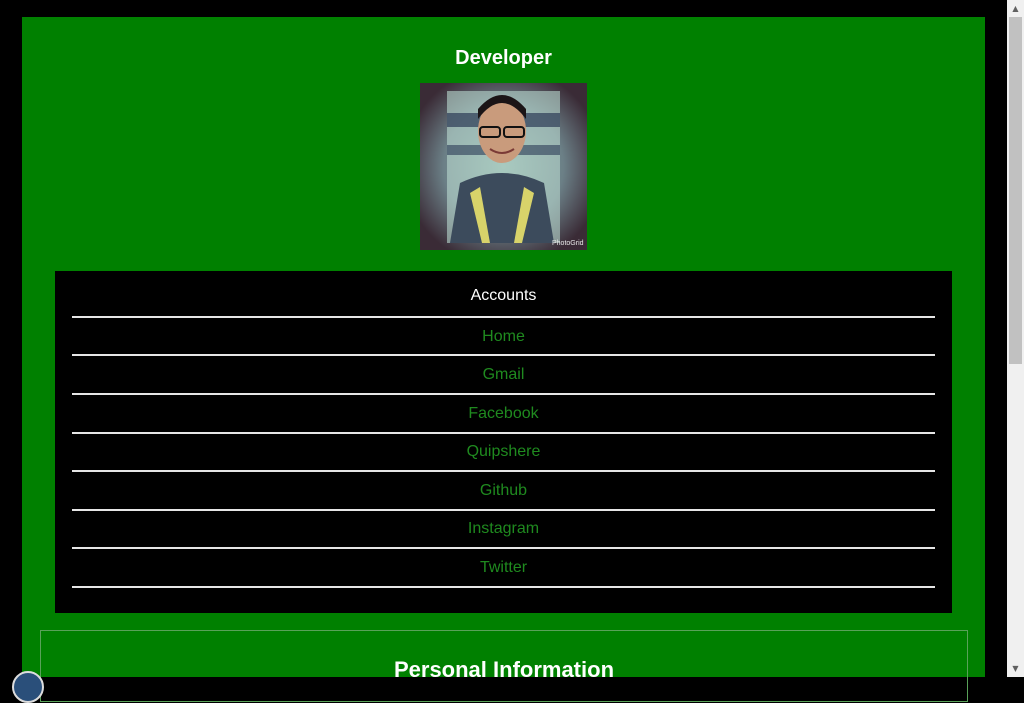 The height and width of the screenshot is (703, 1024). Describe the element at coordinates (28, 687) in the screenshot. I see `floating-badge-icon` at that location.